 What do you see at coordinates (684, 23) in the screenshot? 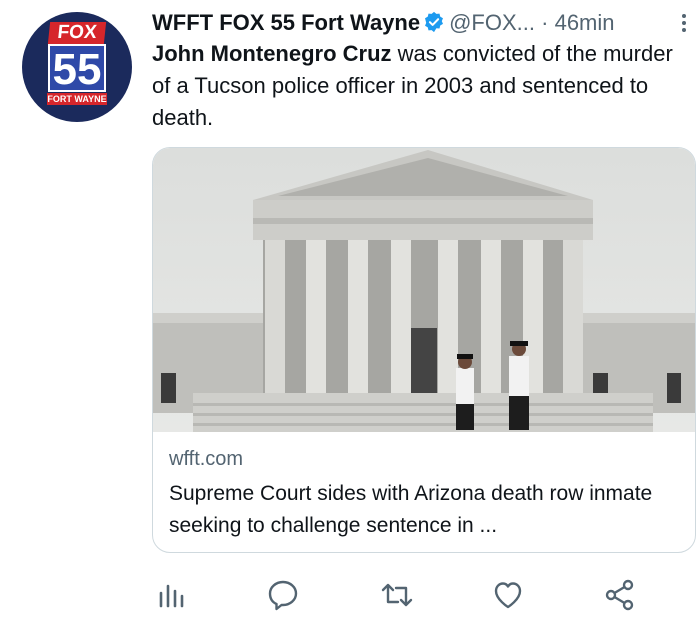
I see `more-options-icon` at bounding box center [684, 23].